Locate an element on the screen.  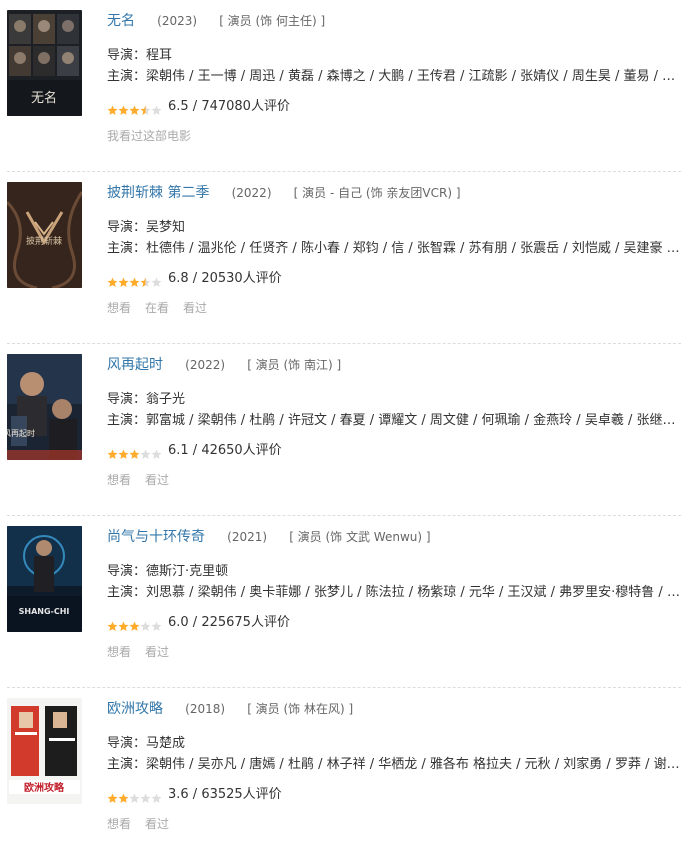
director-line: 导演：翁子光 is located at coordinates (394, 399).